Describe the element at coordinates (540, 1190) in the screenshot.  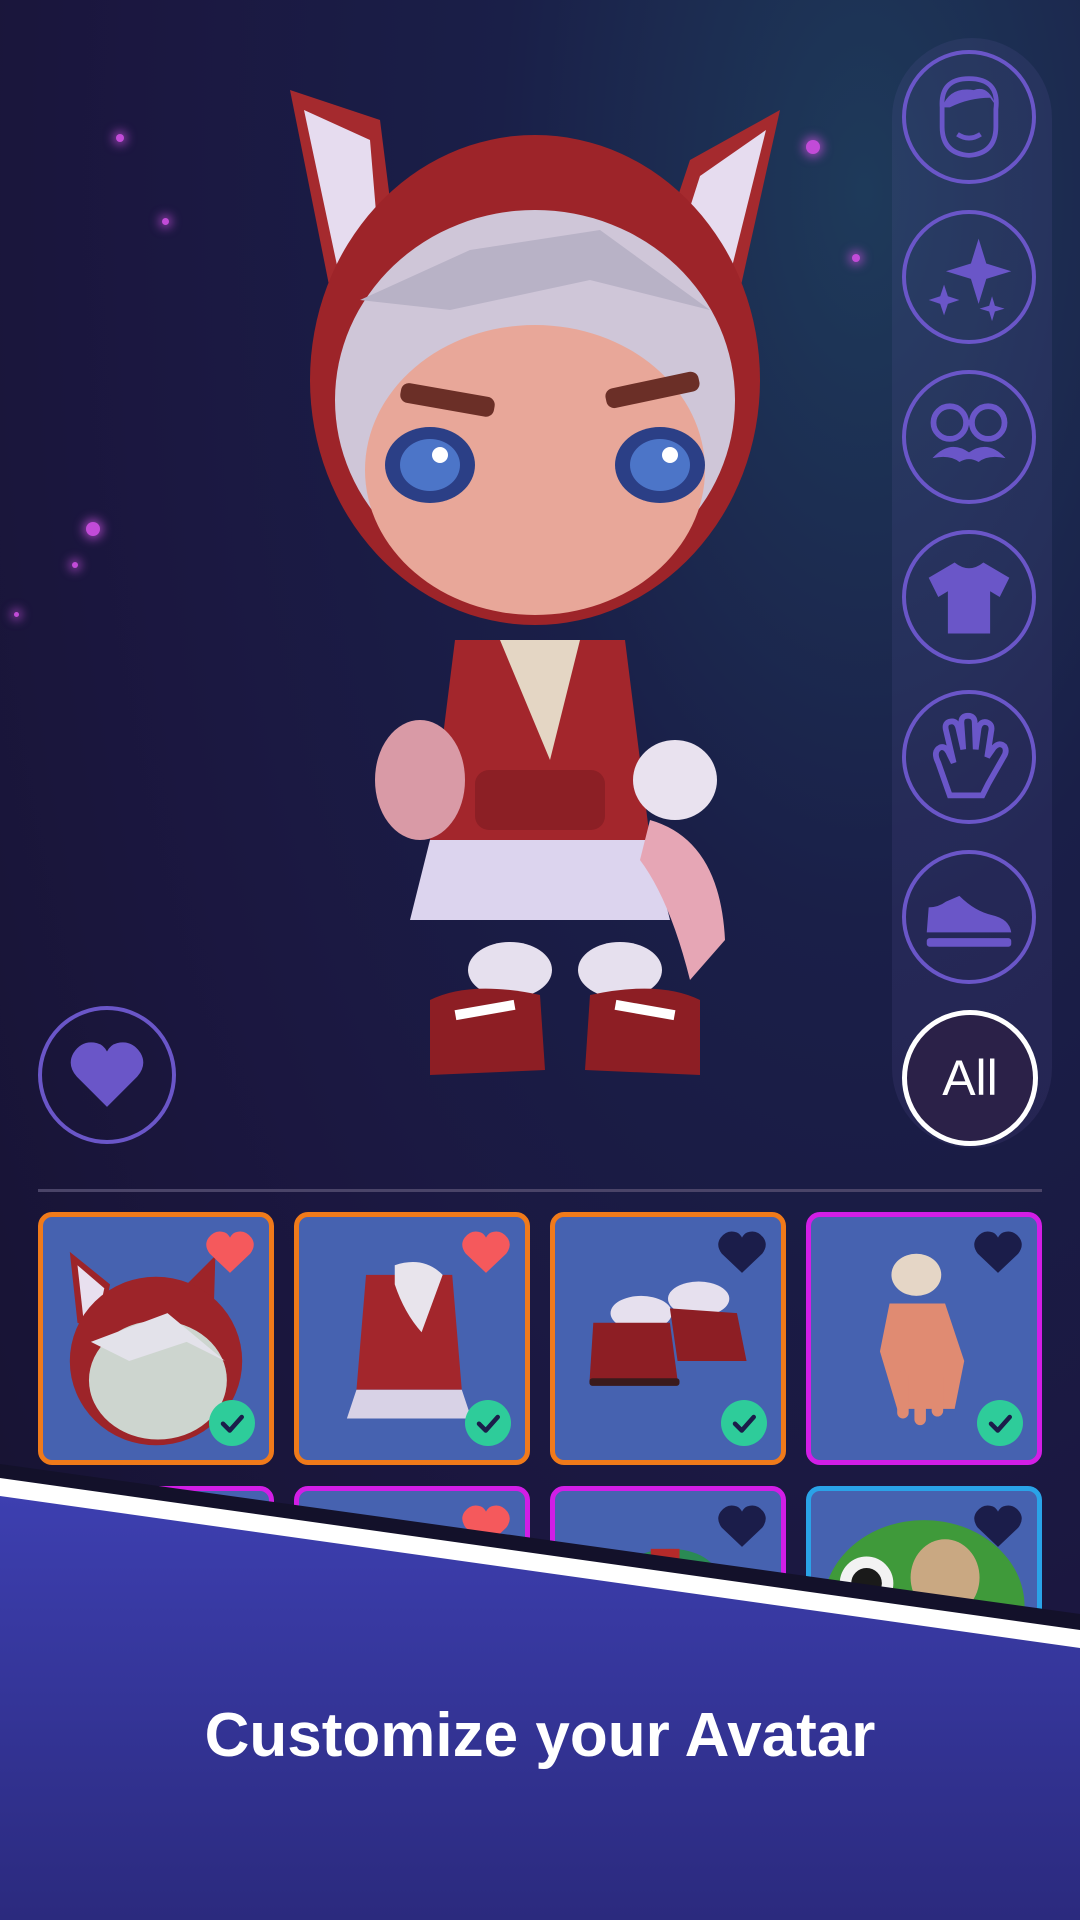
I see `divider` at that location.